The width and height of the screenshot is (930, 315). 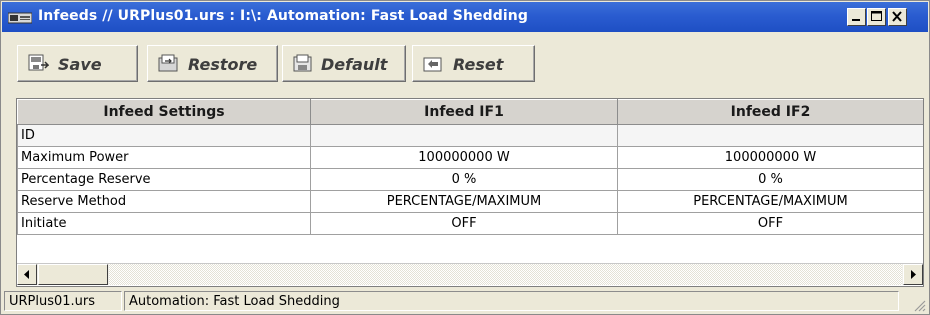 I want to click on header-cell: Infeed IF2, so click(x=770, y=112).